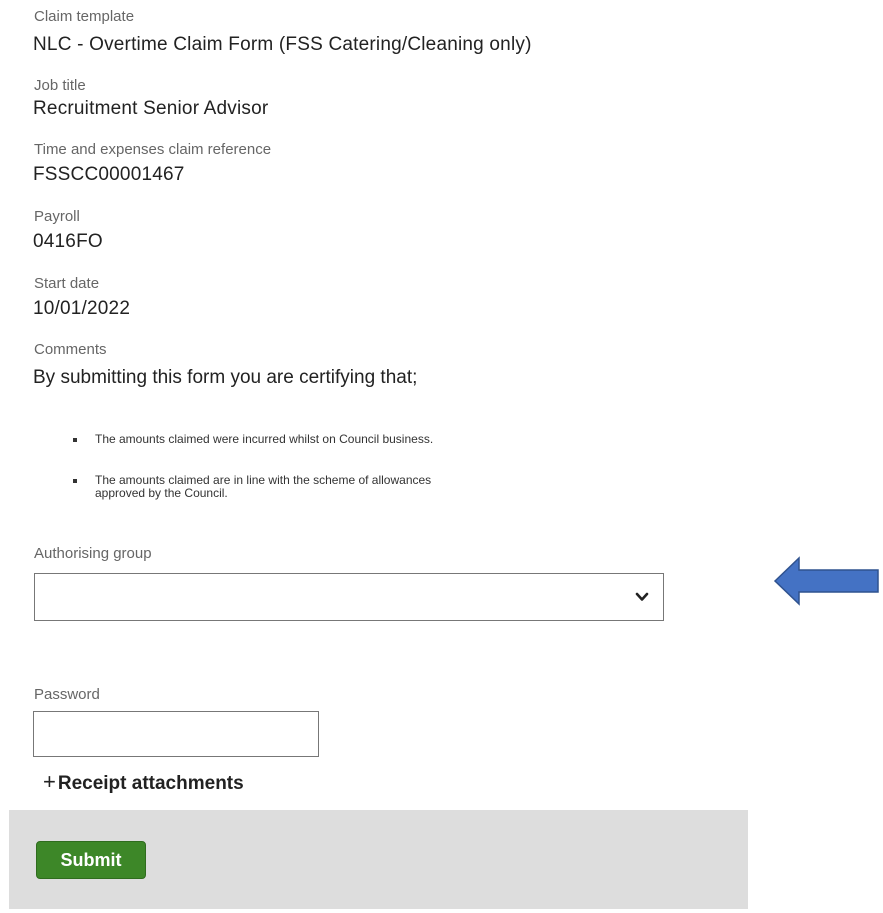 This screenshot has height=913, width=883. I want to click on payroll-label: Payroll, so click(57, 216).